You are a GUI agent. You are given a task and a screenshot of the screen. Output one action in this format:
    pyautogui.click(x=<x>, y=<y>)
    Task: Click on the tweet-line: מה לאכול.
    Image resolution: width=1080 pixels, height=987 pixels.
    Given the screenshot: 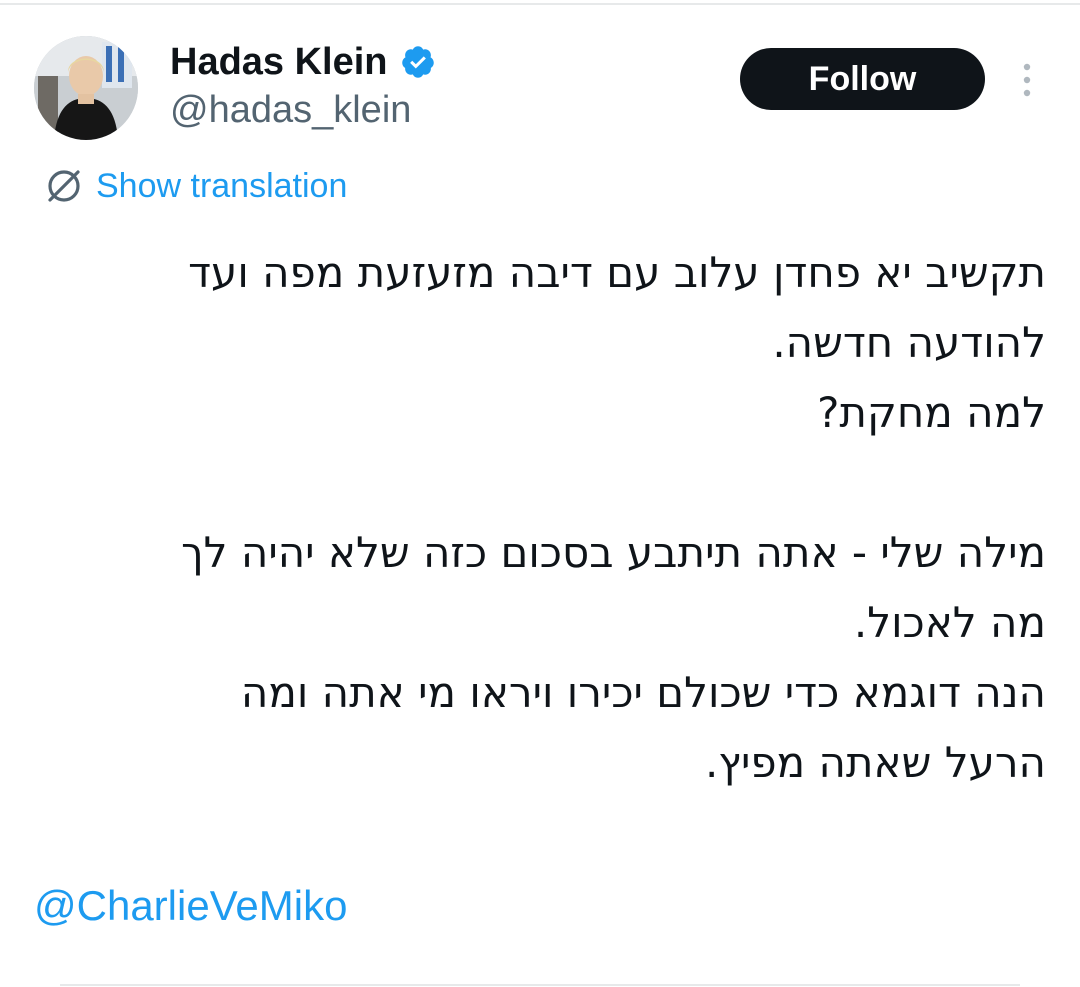 What is the action you would take?
    pyautogui.click(x=949, y=622)
    